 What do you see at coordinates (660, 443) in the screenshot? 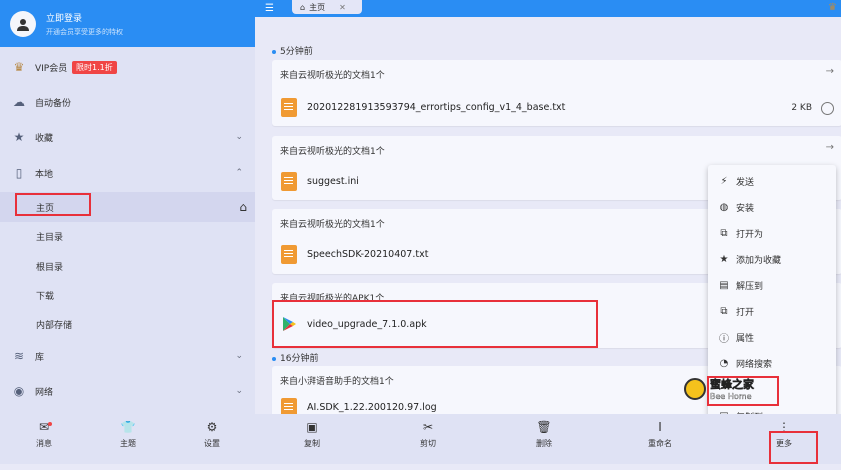
I see `button-label: 重命名` at bounding box center [660, 443].